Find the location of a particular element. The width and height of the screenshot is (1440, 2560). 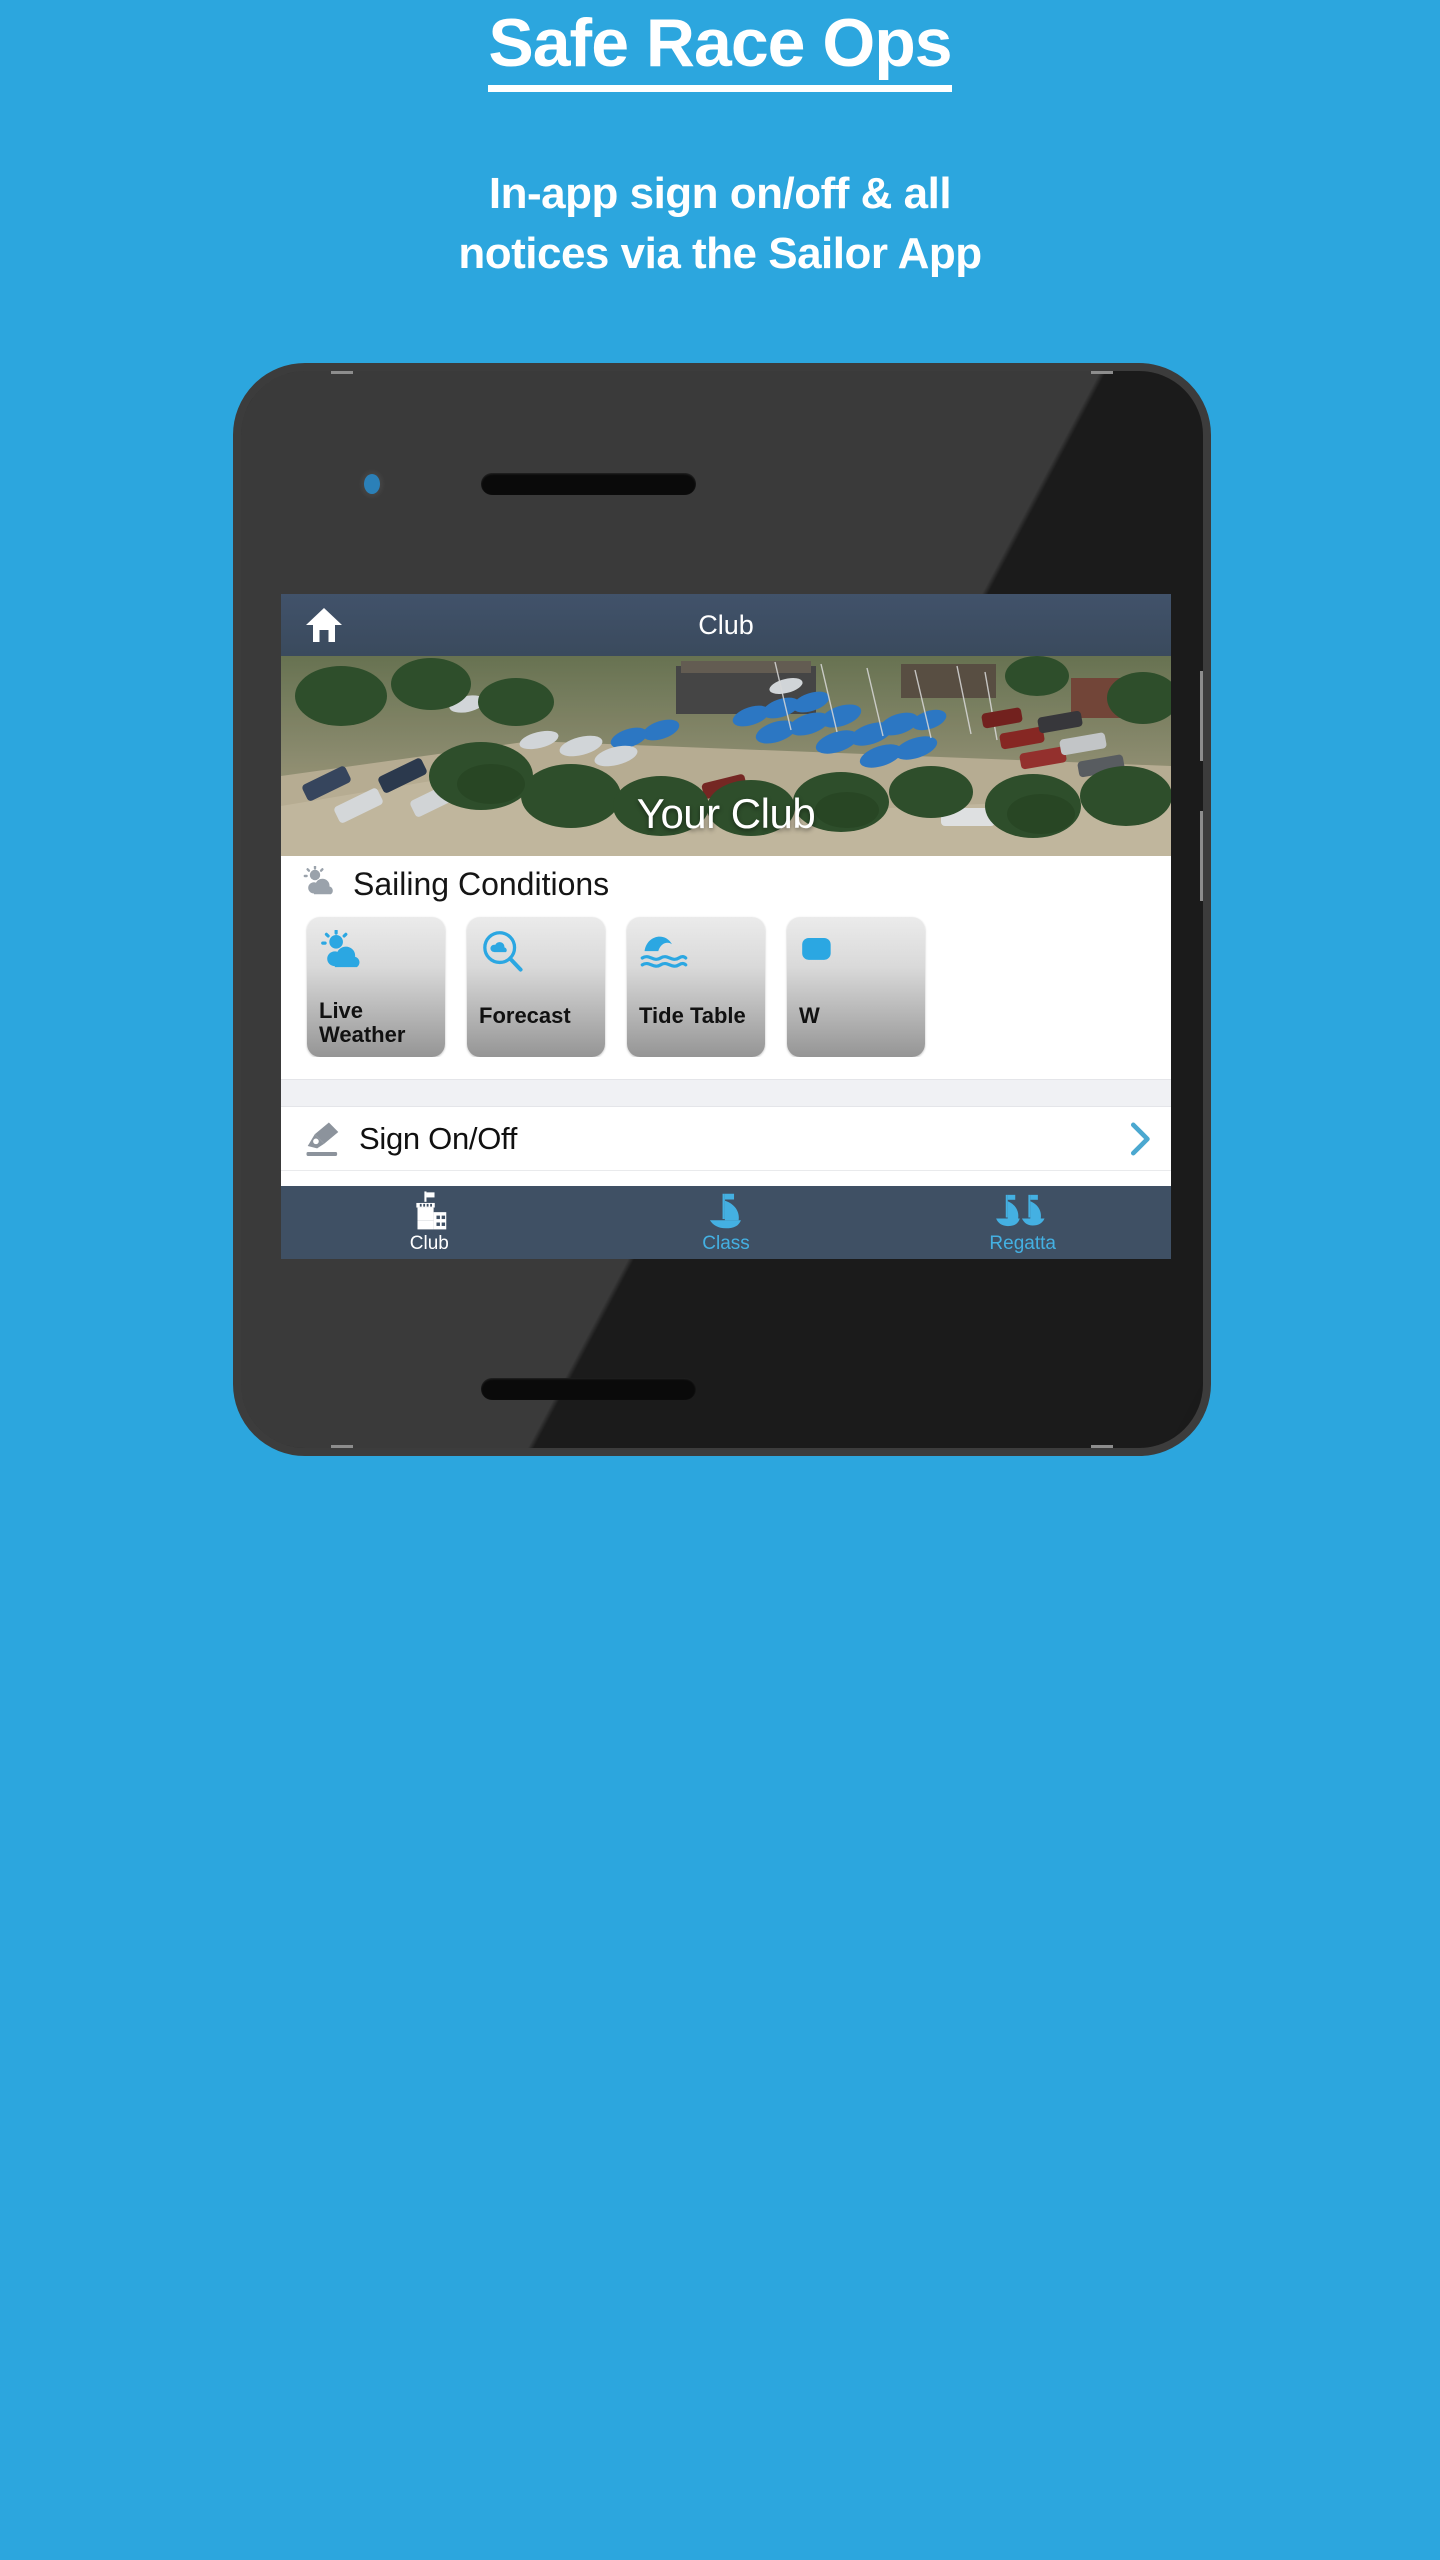

tile-tide-table: Tide Table is located at coordinates (696, 987).